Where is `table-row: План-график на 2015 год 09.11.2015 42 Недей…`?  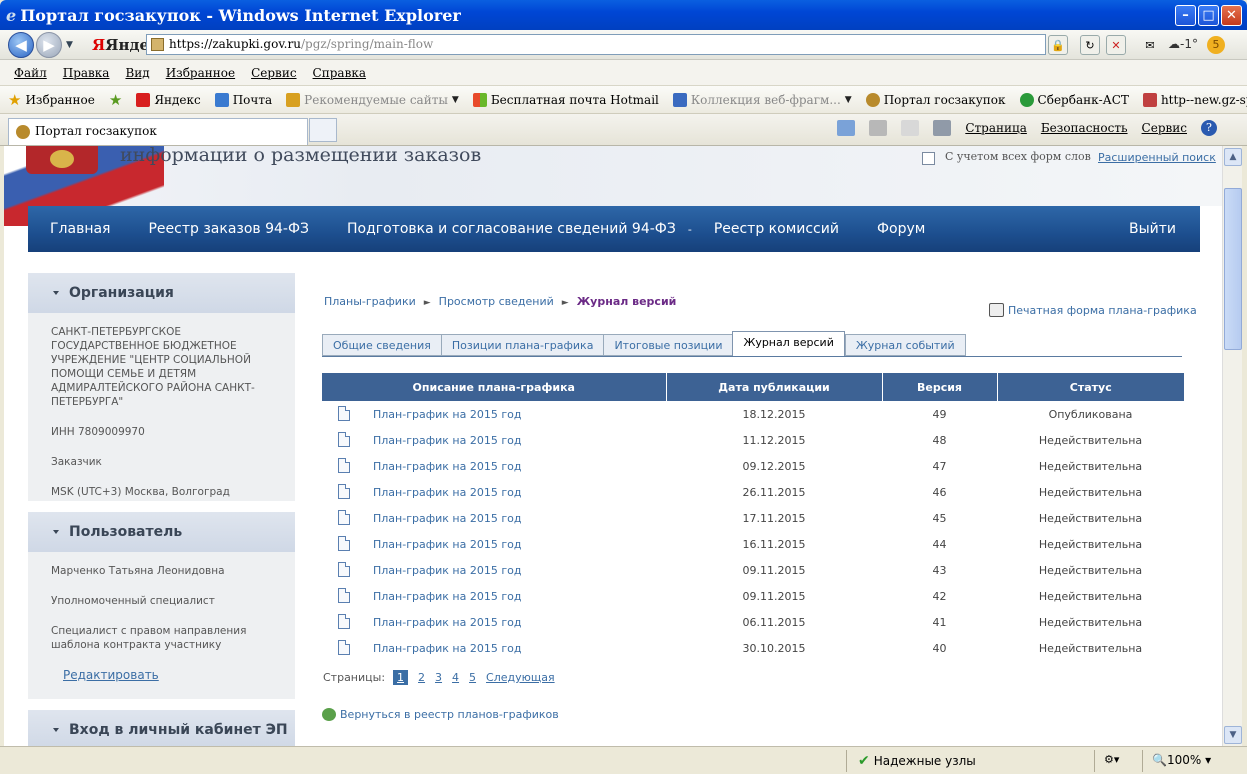
table-row: План-график на 2015 год 09.11.2015 42 Недей… is located at coordinates (753, 596).